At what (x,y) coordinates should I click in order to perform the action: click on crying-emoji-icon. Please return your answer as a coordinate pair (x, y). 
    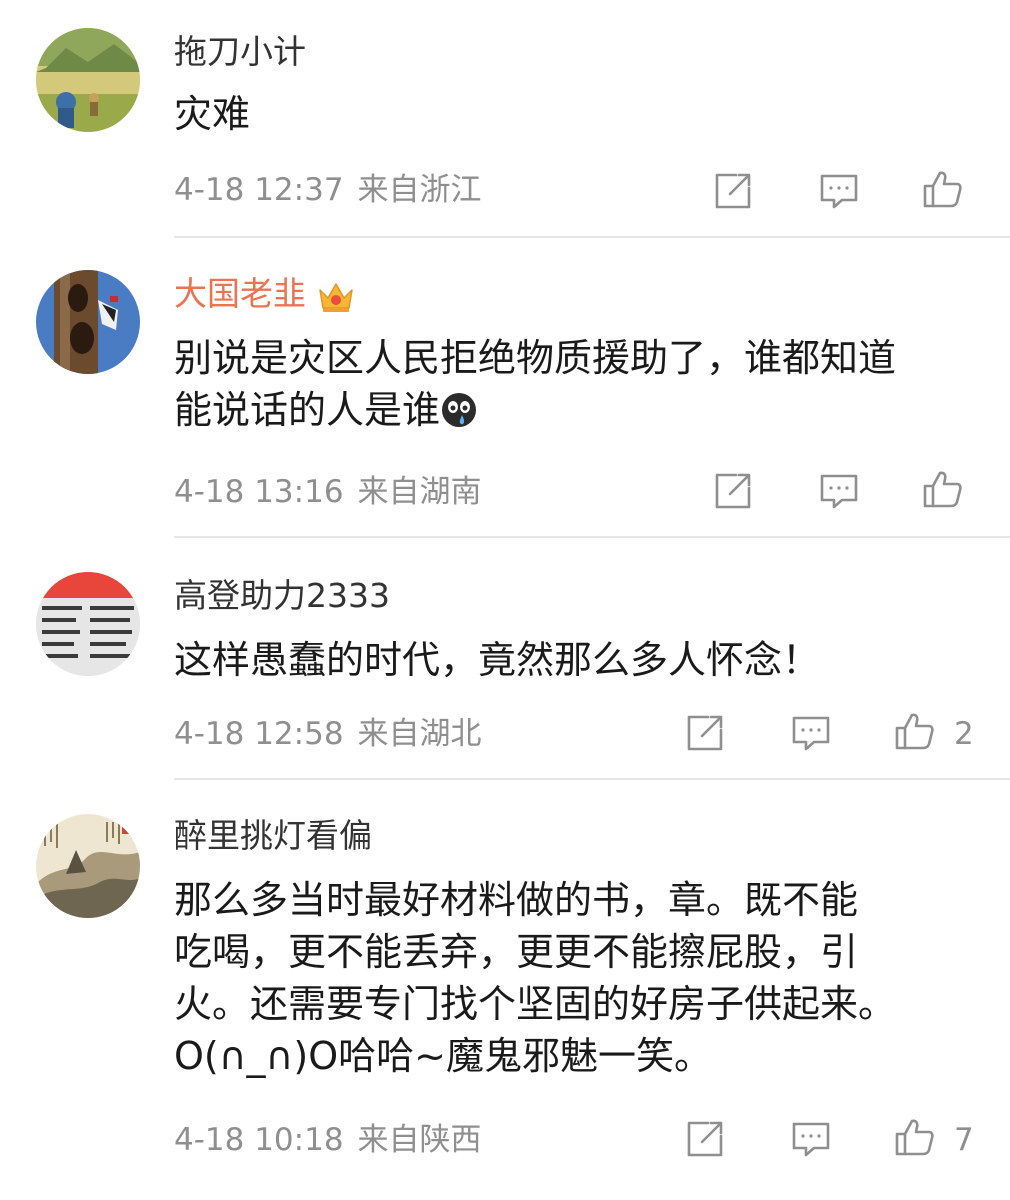
    Looking at the image, I should click on (459, 410).